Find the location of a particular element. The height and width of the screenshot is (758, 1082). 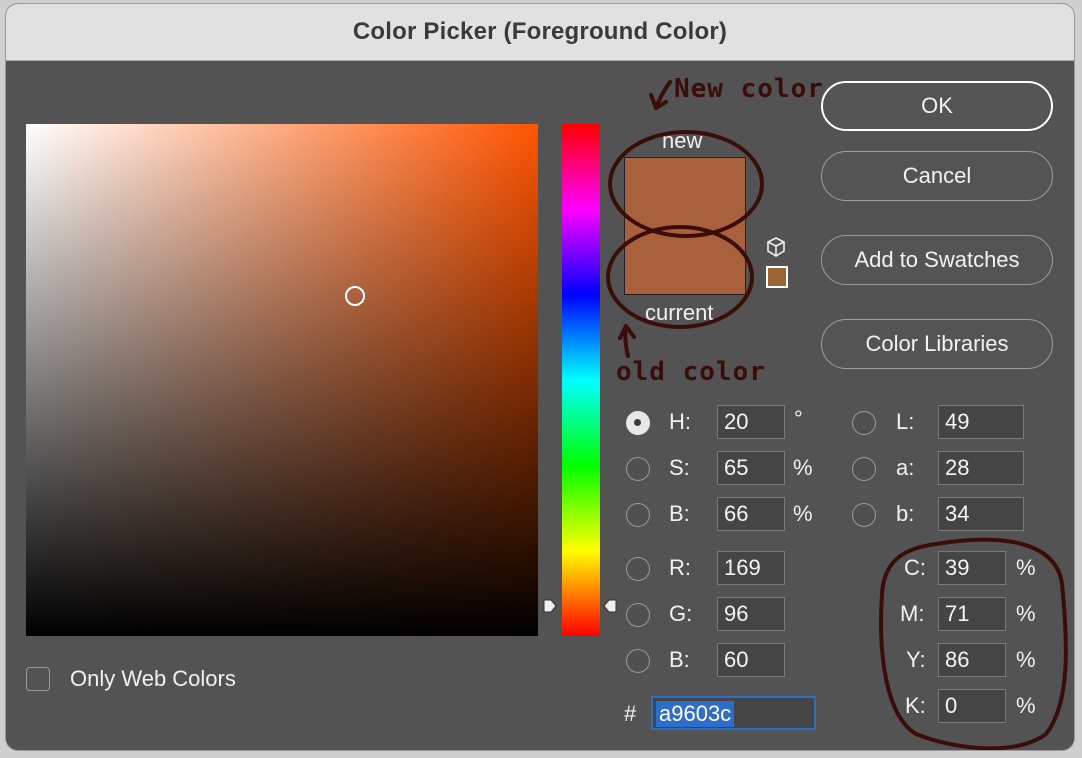

color-libraries-button: Color Libraries is located at coordinates (937, 344).